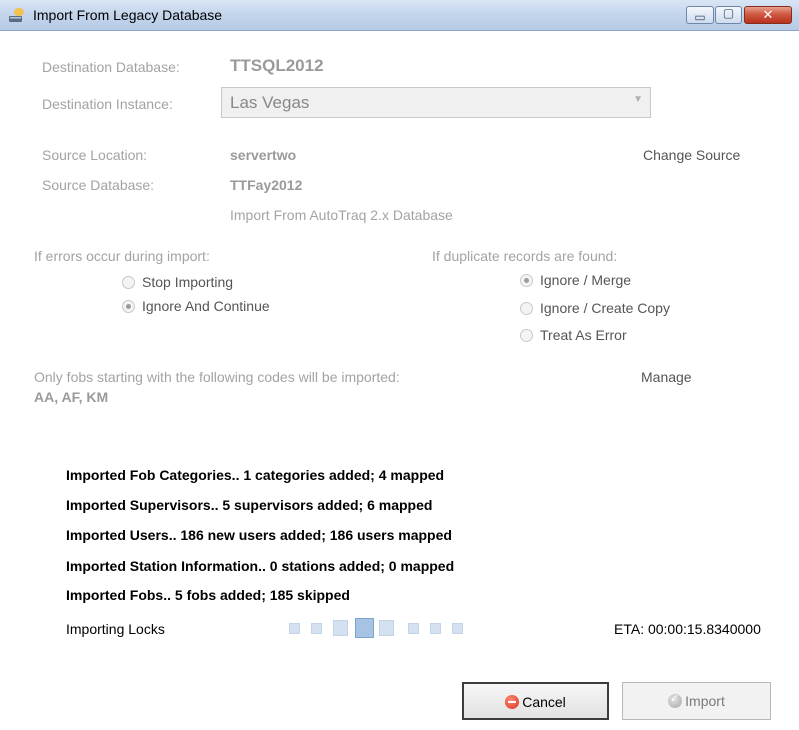  I want to click on import-source-note: Import From AutoTraq 2.x Database, so click(341, 215).